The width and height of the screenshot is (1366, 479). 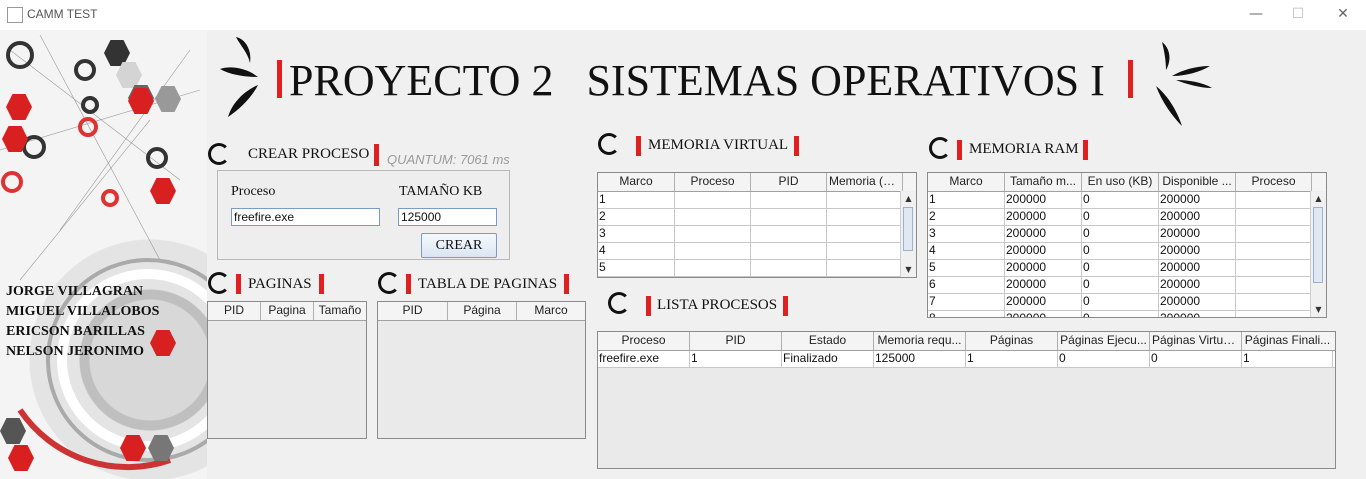 What do you see at coordinates (1256, 14) in the screenshot?
I see `minimize-button: —` at bounding box center [1256, 14].